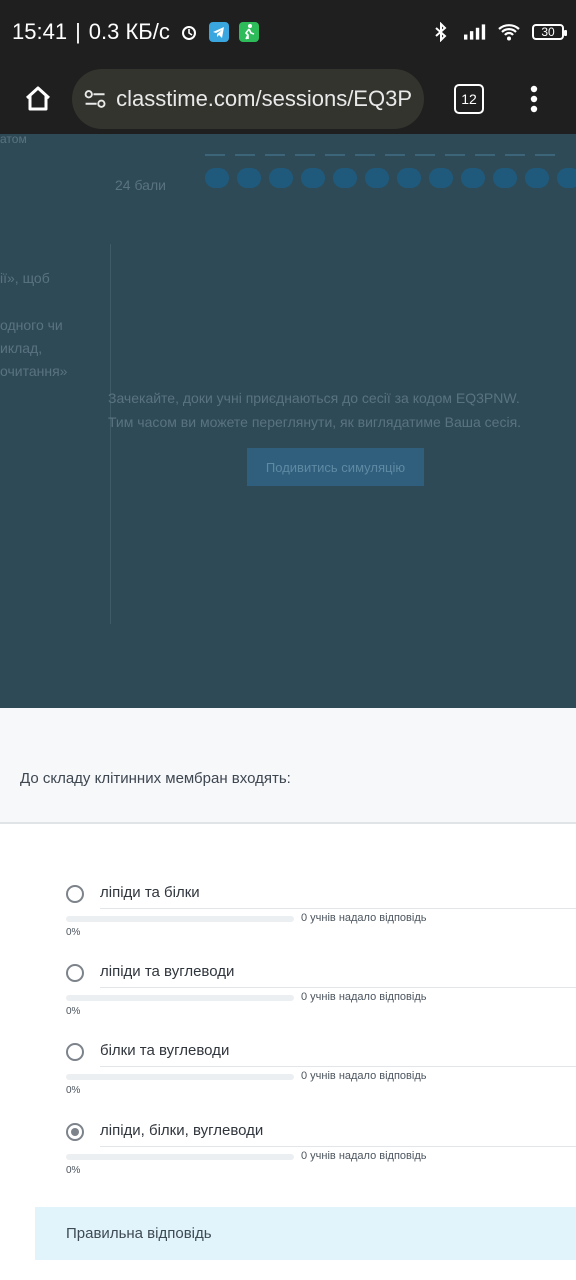 This screenshot has height=1280, width=576. I want to click on url-text: classtime.com/sessions/EQ3P, so click(264, 98).